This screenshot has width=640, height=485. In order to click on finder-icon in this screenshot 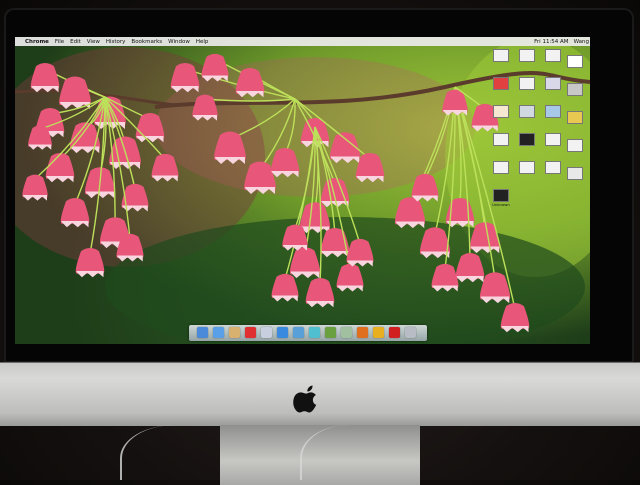, I will do `click(202, 332)`.